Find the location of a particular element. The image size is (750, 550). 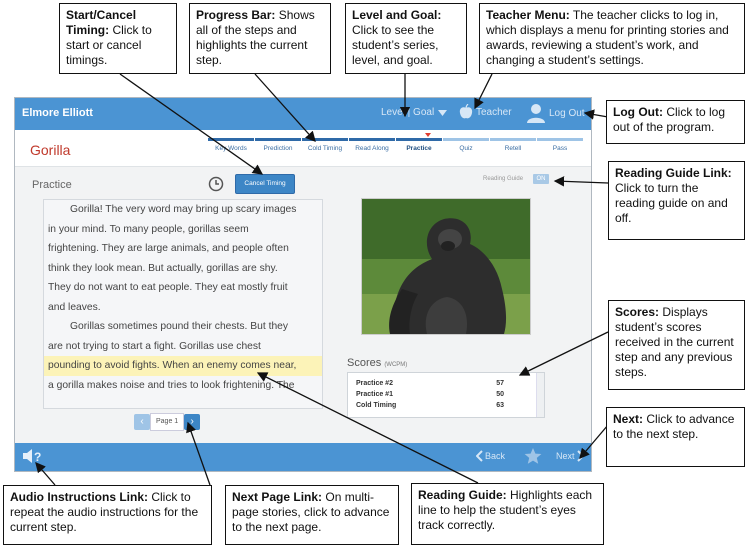

apple-icon is located at coordinates (466, 111).